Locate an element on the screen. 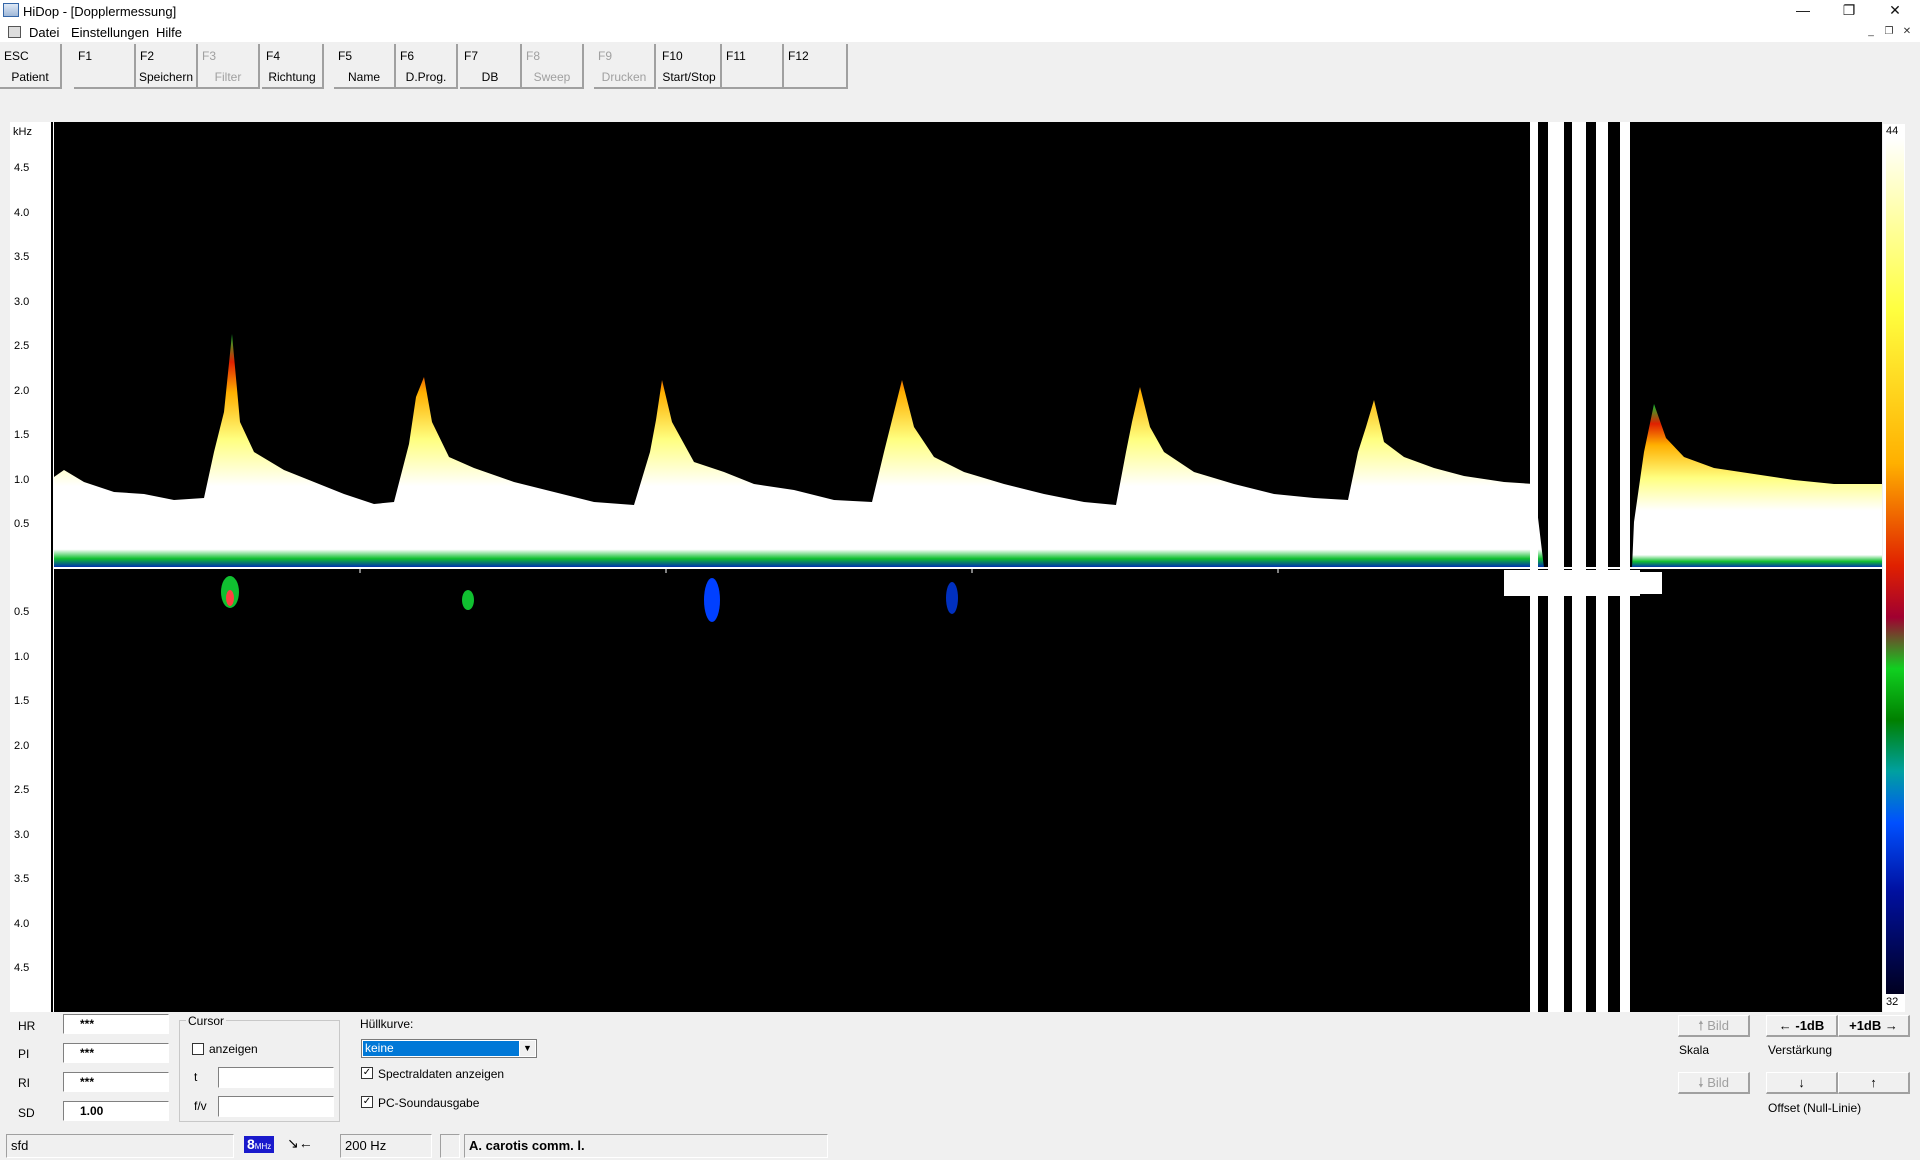 The width and height of the screenshot is (1920, 1160). probe-unit: MHz is located at coordinates (263, 1146).